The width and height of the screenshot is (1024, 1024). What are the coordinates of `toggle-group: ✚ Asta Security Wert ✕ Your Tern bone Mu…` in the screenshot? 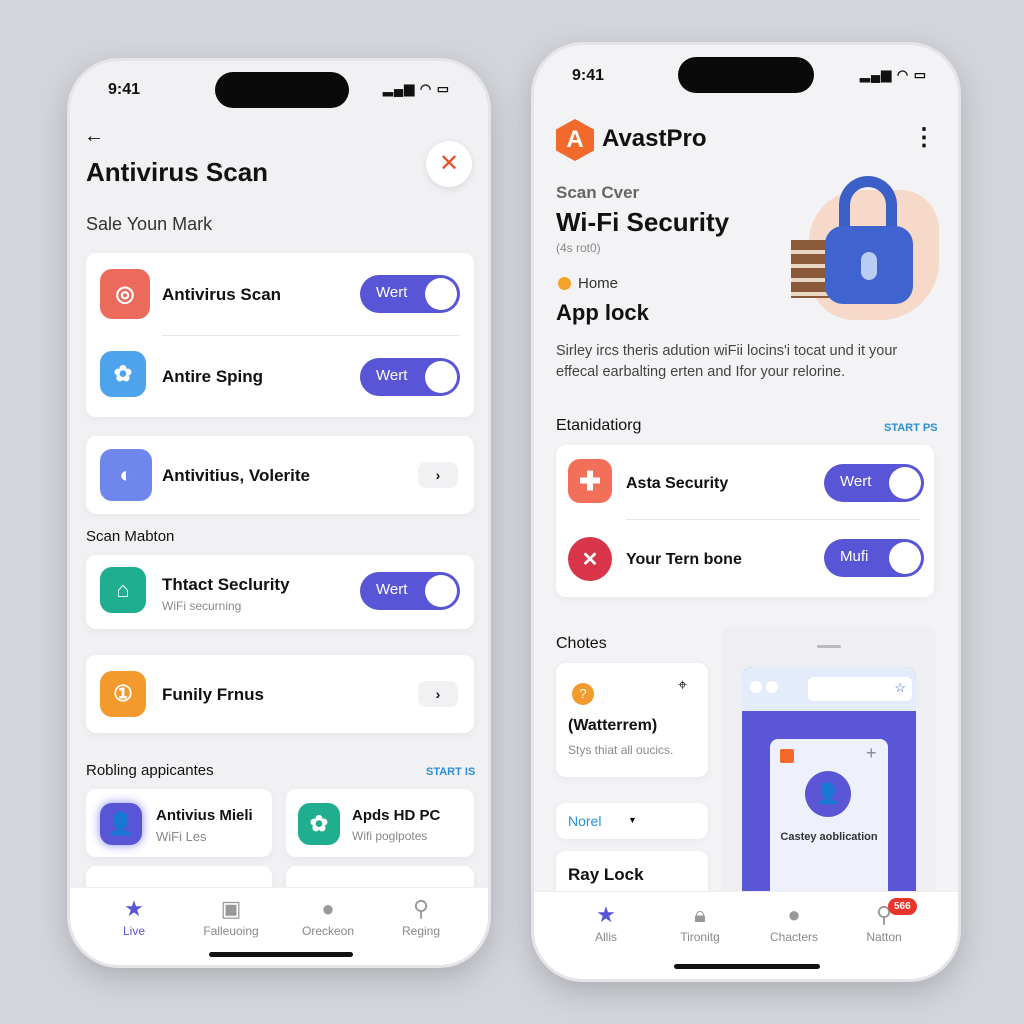 It's located at (745, 521).